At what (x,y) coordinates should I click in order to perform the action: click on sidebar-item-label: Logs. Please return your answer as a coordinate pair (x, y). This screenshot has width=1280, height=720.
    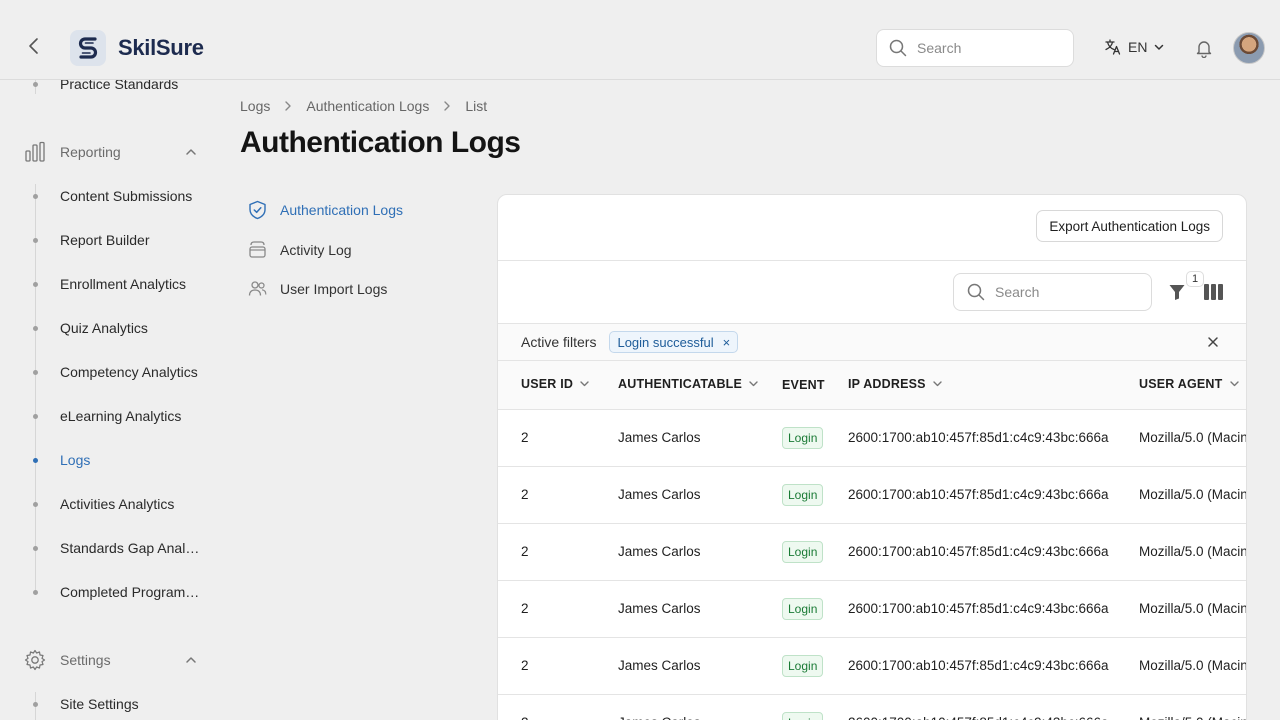
    Looking at the image, I should click on (75, 460).